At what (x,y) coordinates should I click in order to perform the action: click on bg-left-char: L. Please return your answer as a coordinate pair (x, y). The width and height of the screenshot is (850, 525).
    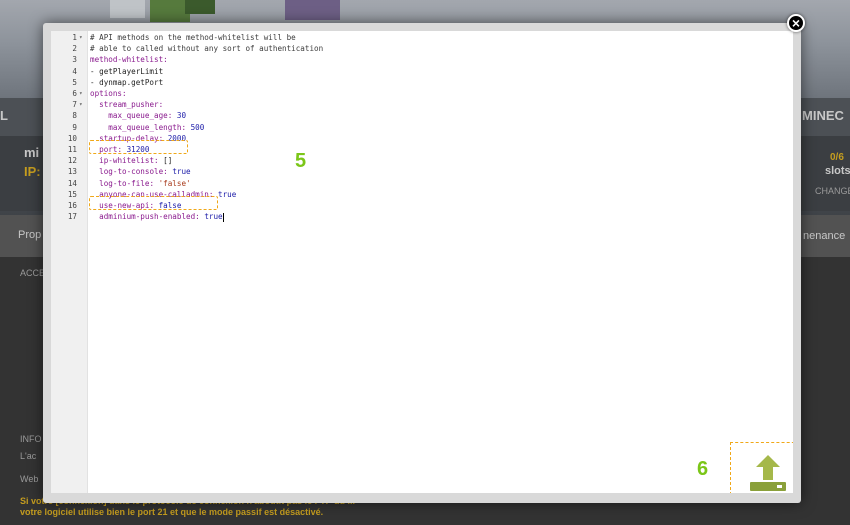
    Looking at the image, I should click on (4, 115).